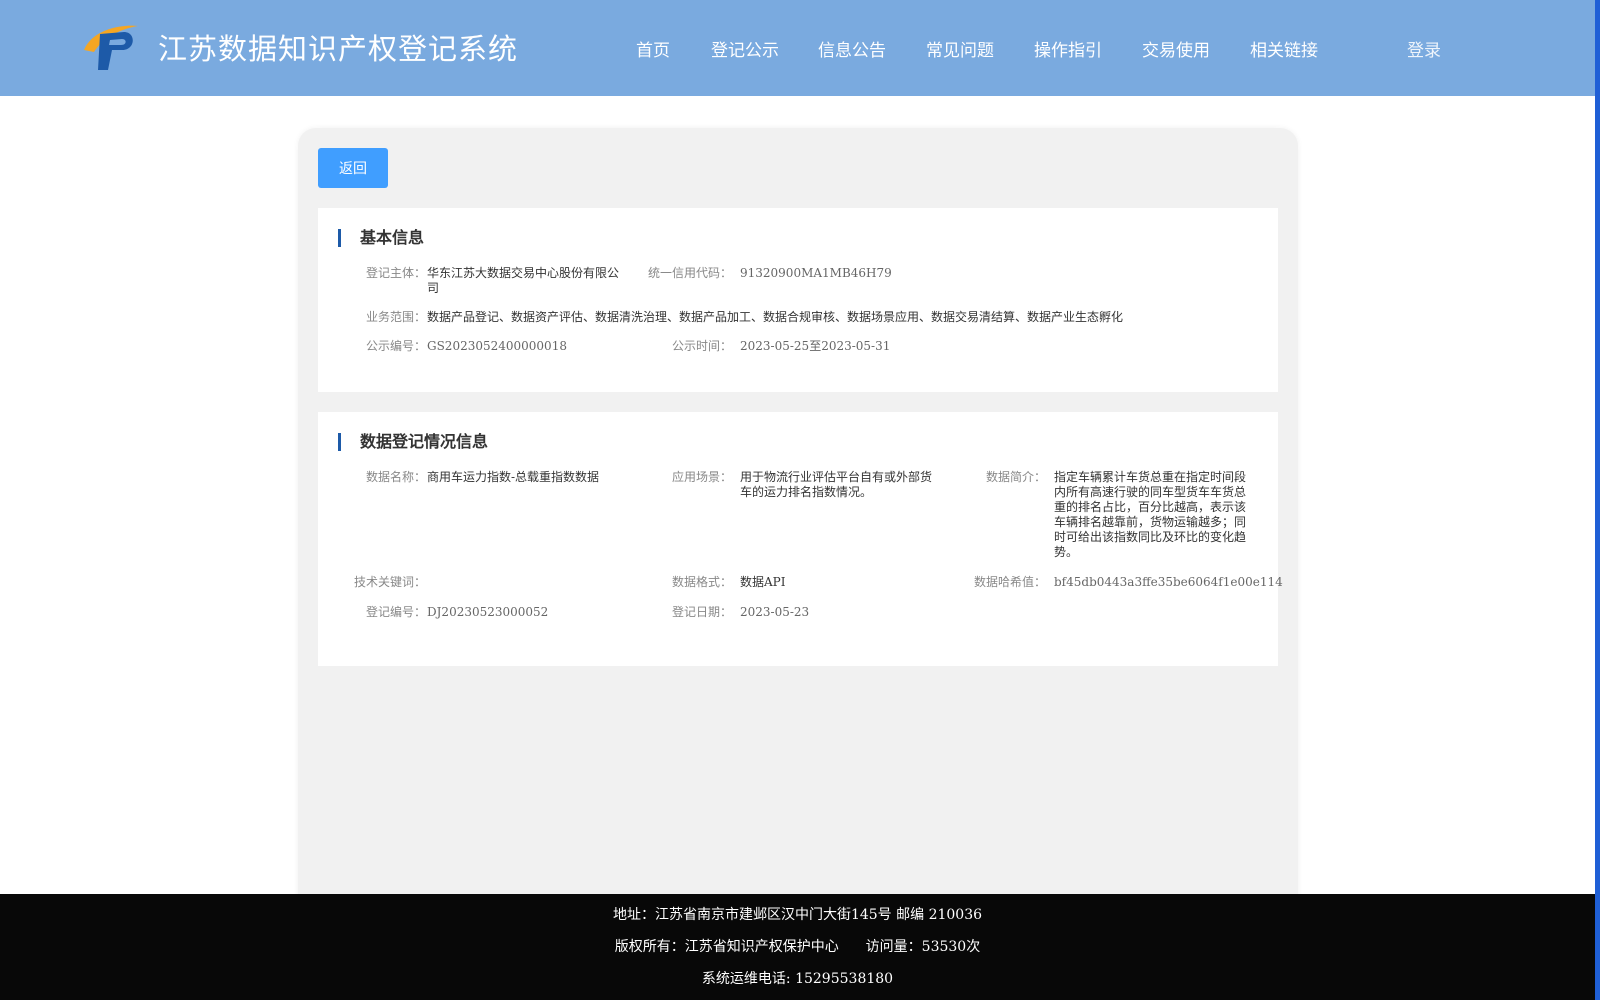 The image size is (1600, 1000). I want to click on nav-registration-notice: 登记公示, so click(745, 48).